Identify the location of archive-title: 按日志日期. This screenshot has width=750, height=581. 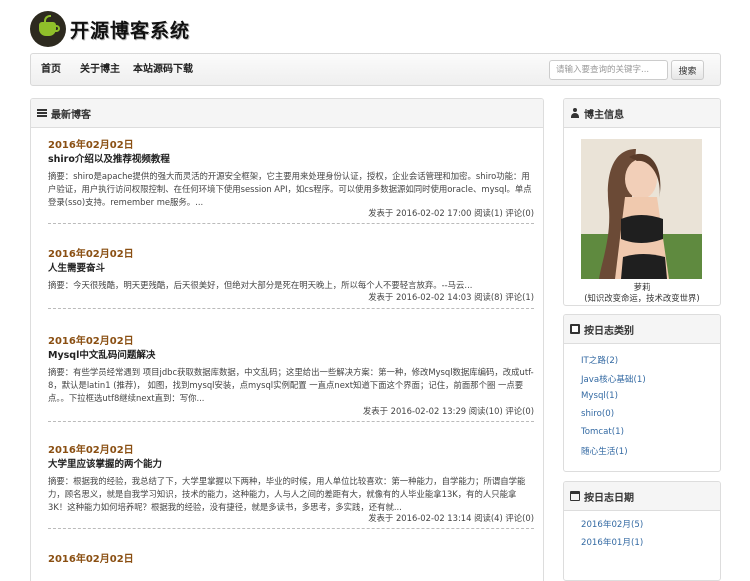
(609, 498).